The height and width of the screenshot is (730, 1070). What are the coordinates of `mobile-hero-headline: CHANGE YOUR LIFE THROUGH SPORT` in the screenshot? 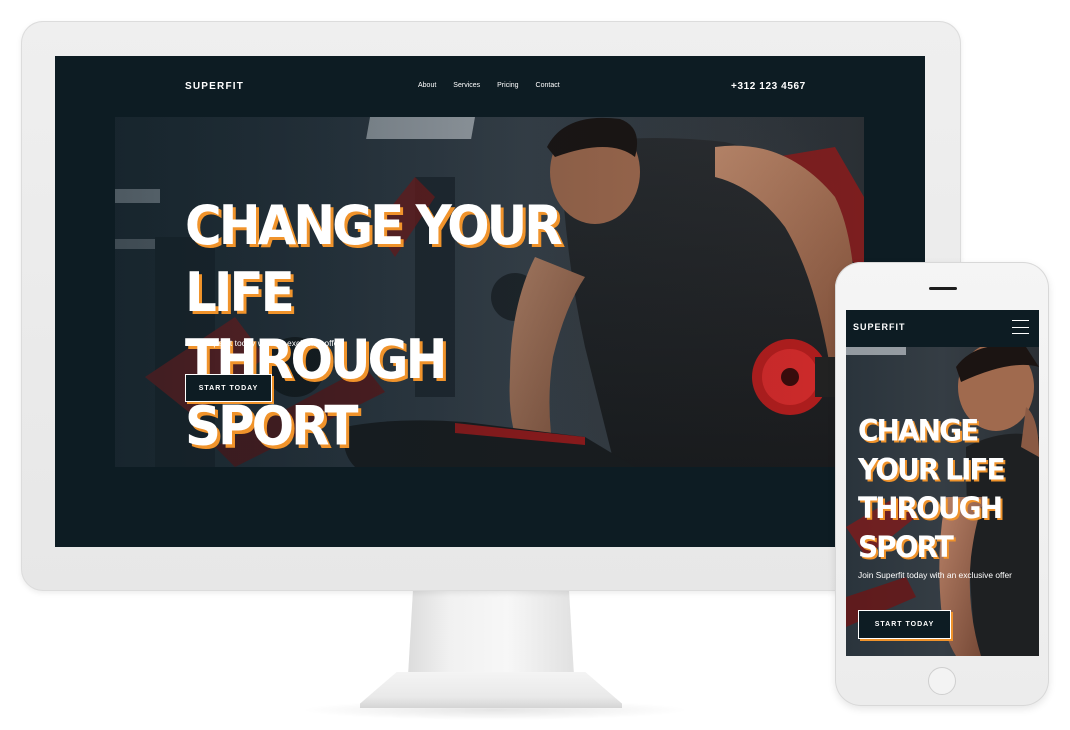 It's located at (943, 488).